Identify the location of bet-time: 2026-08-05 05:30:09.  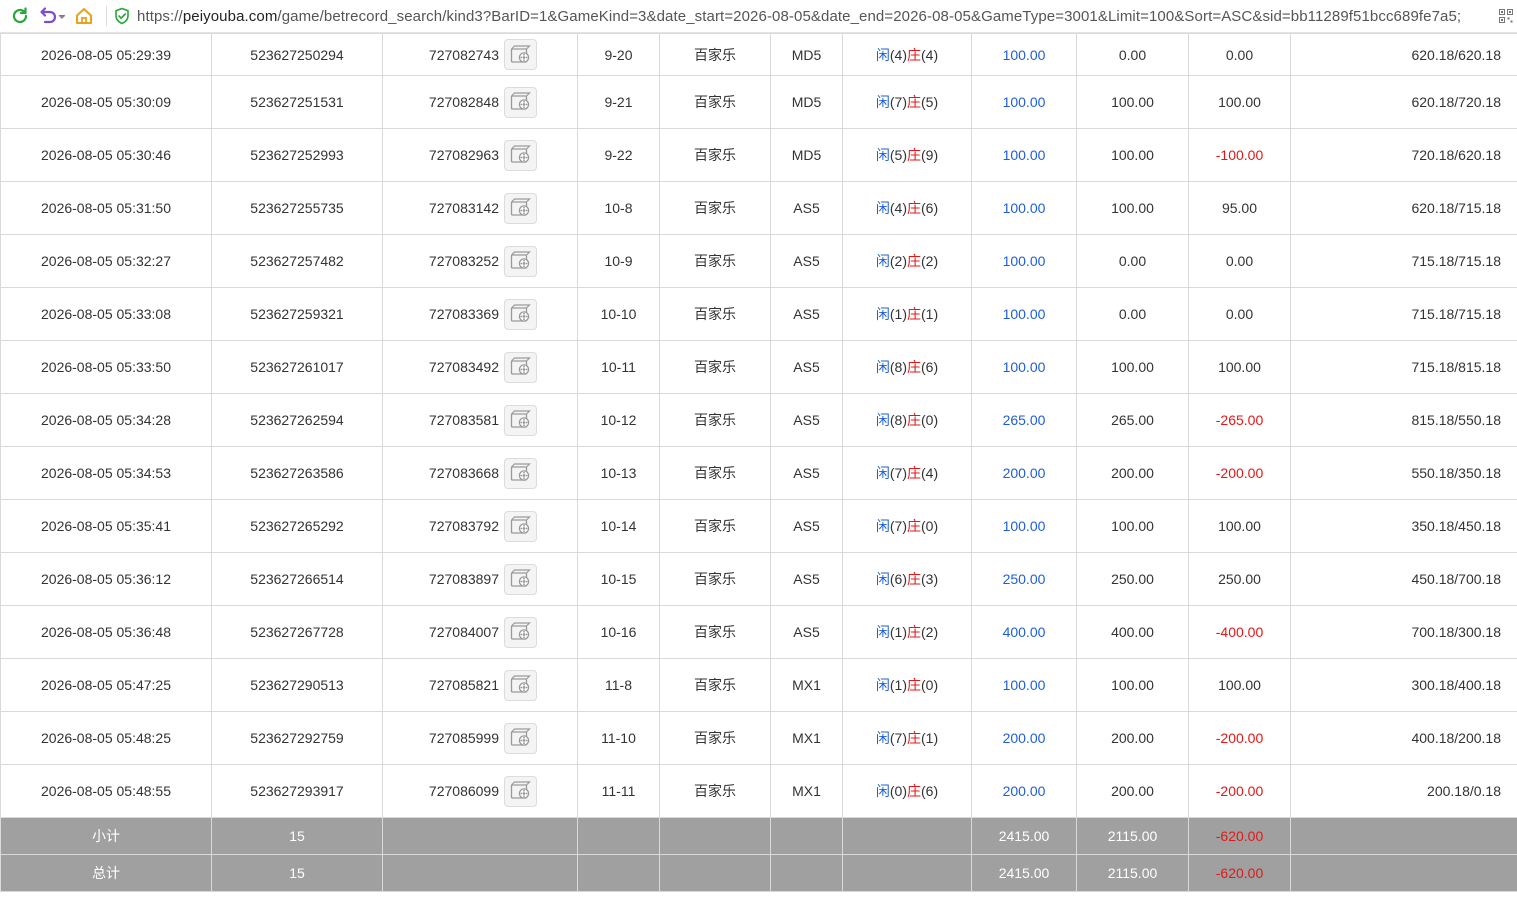
(106, 102).